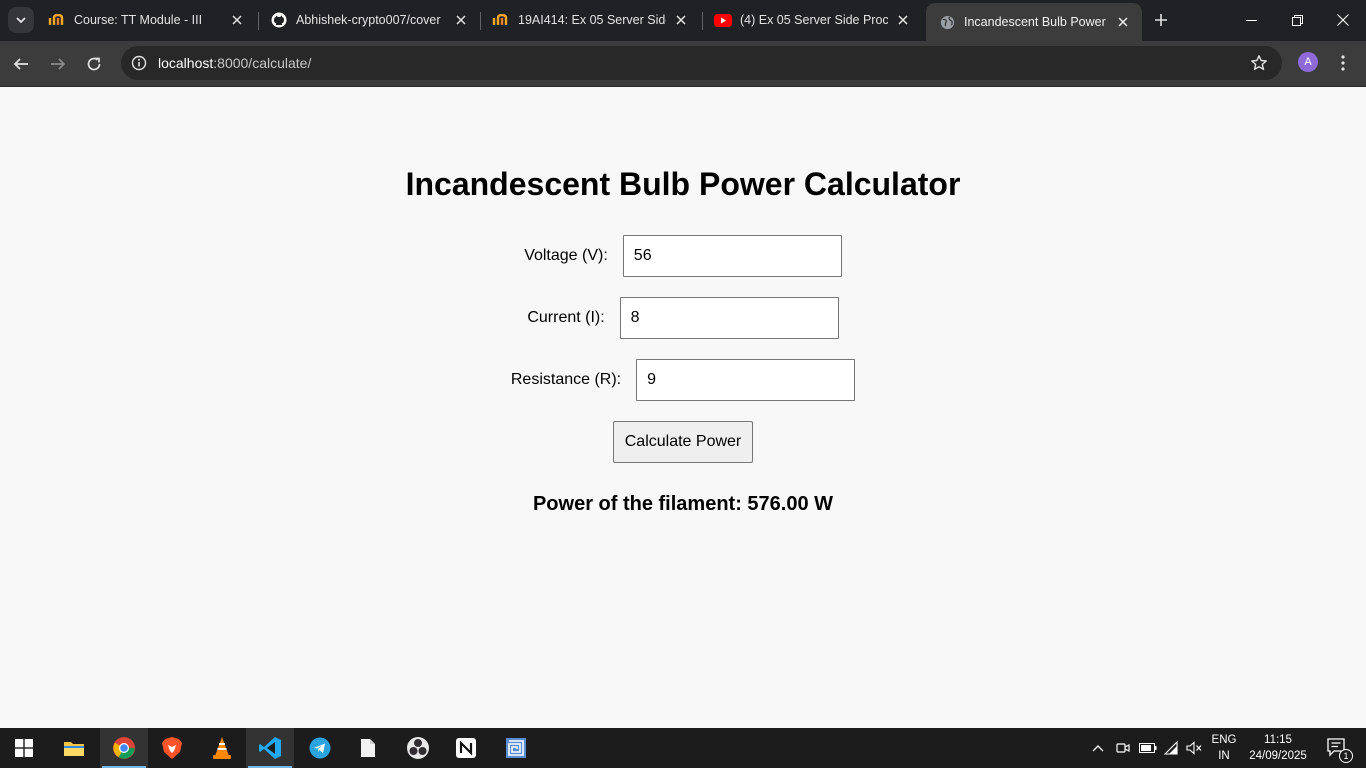  Describe the element at coordinates (124, 748) in the screenshot. I see `chrome-icon` at that location.